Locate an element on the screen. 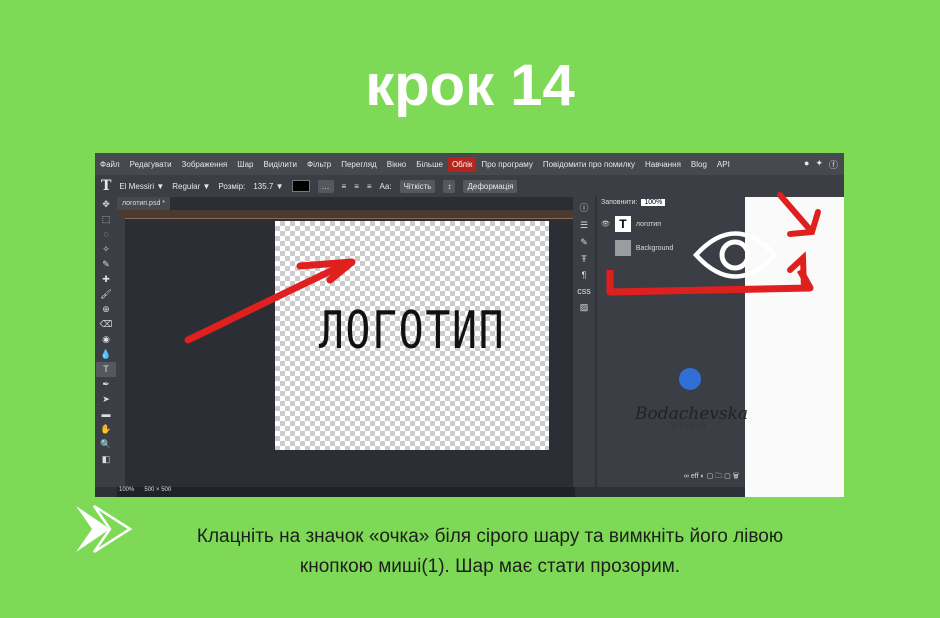 This screenshot has width=940, height=618. properties-icon: ☰ is located at coordinates (584, 225).